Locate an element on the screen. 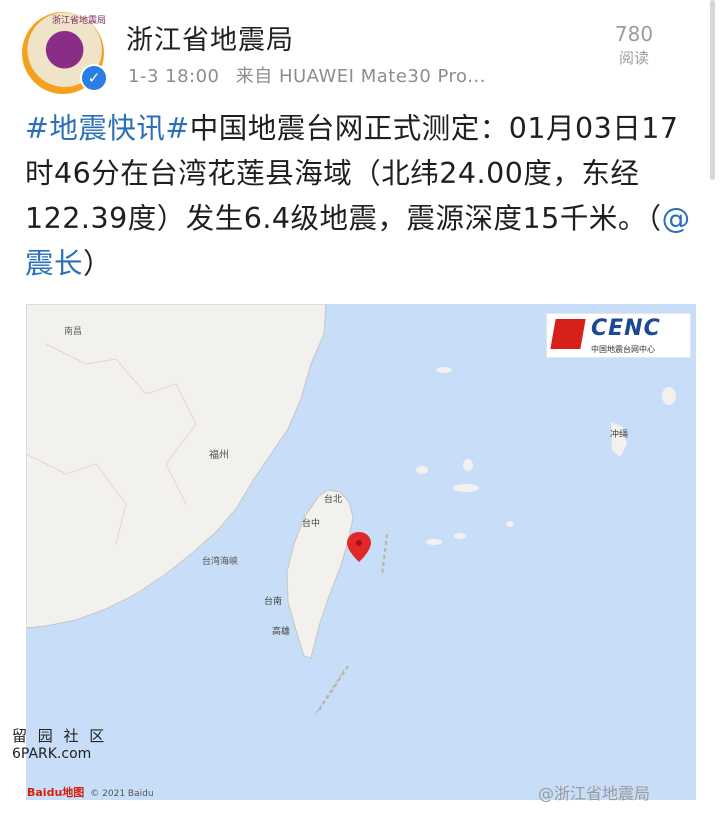  site-watermark: 留 园 社 区 6PARK.com is located at coordinates (59, 745).